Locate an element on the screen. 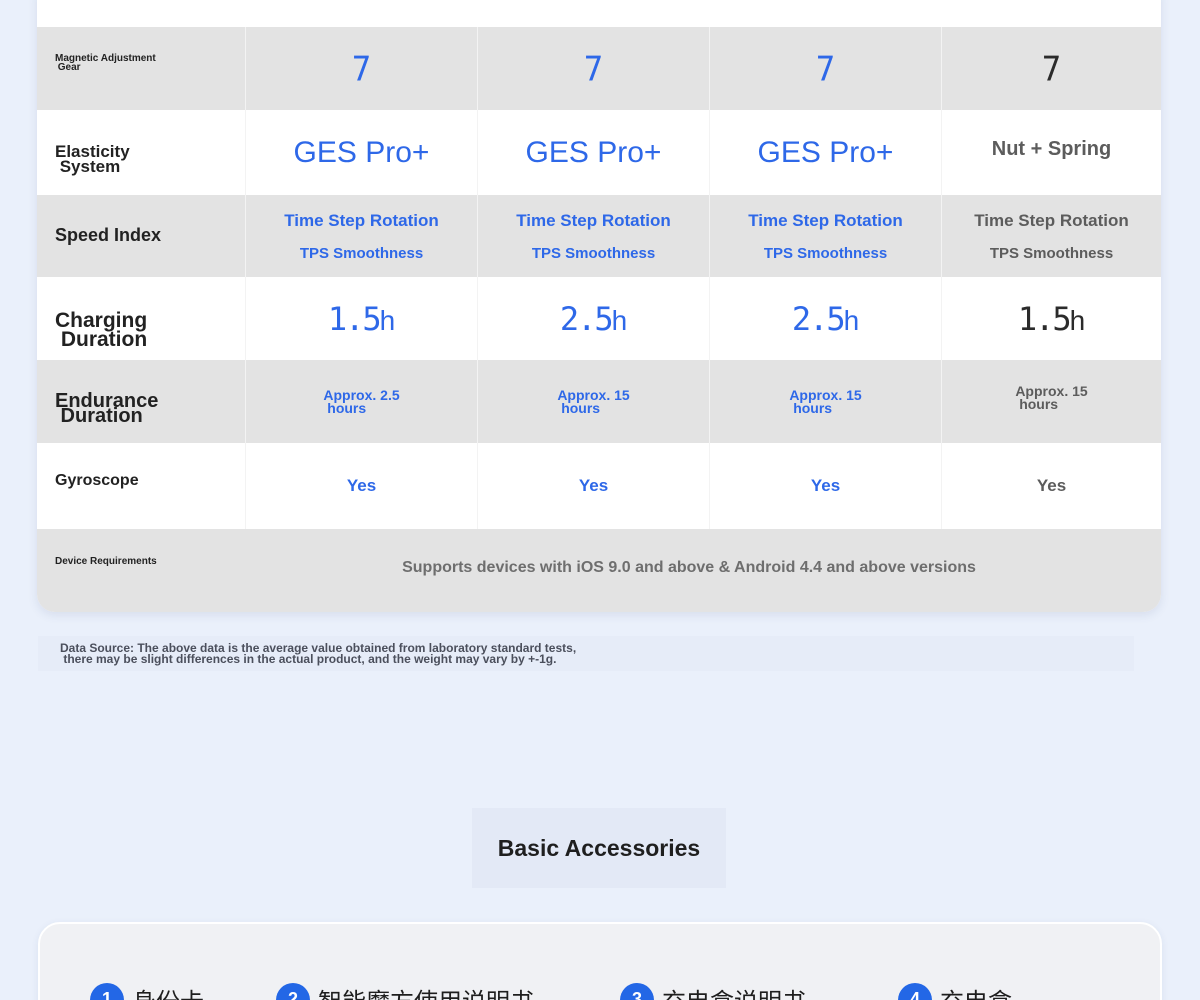 Image resolution: width=1200 pixels, height=1000 pixels. table-row-magnetic-gear: Magnetic Adjustment Gear 7 7 7 7 is located at coordinates (599, 68).